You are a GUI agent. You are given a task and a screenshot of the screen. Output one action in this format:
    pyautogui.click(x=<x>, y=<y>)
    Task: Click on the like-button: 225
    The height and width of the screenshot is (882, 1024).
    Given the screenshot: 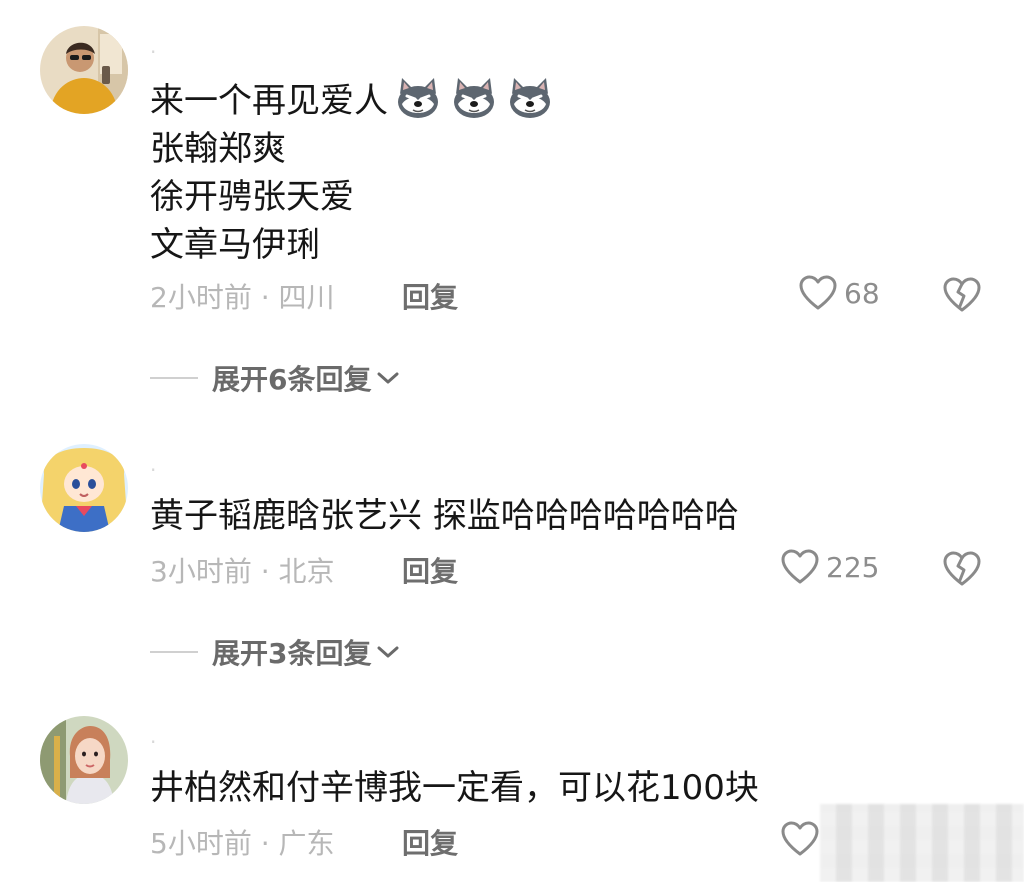 What is the action you would take?
    pyautogui.click(x=829, y=567)
    